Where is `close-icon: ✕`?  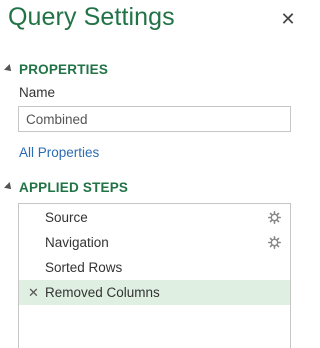 close-icon: ✕ is located at coordinates (288, 19).